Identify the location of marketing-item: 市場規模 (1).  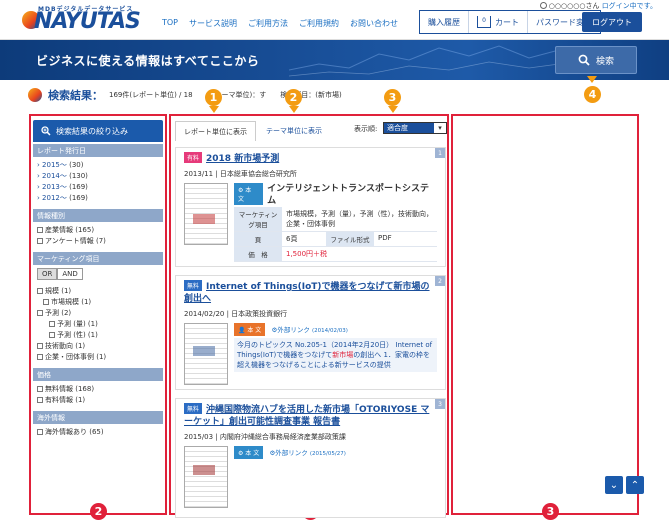
(98, 302).